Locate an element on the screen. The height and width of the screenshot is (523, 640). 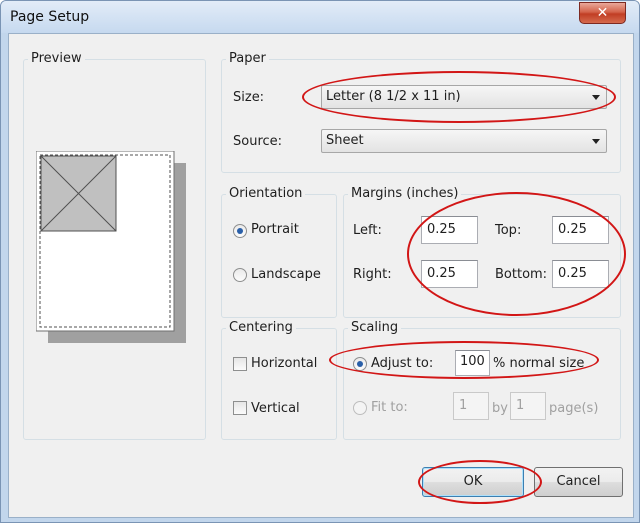
close-button: ✕ is located at coordinates (602, 13).